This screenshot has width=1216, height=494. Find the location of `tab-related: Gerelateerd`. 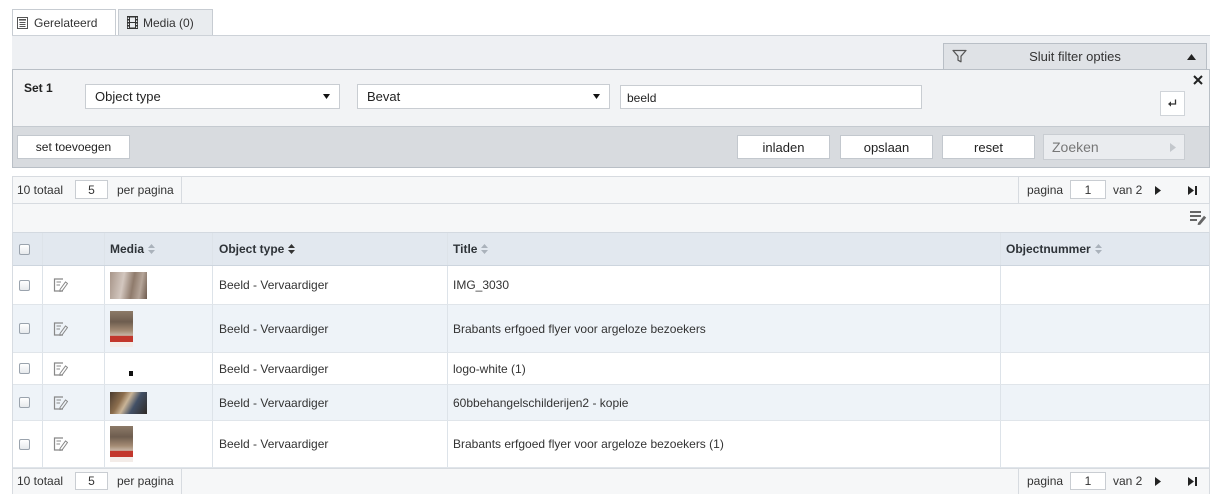

tab-related: Gerelateerd is located at coordinates (64, 22).